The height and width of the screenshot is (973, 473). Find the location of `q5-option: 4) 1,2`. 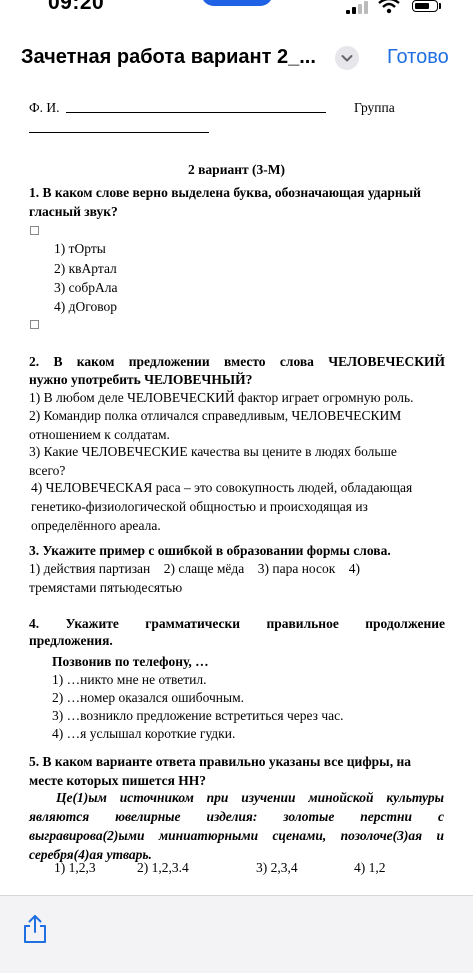

q5-option: 4) 1,2 is located at coordinates (370, 867).